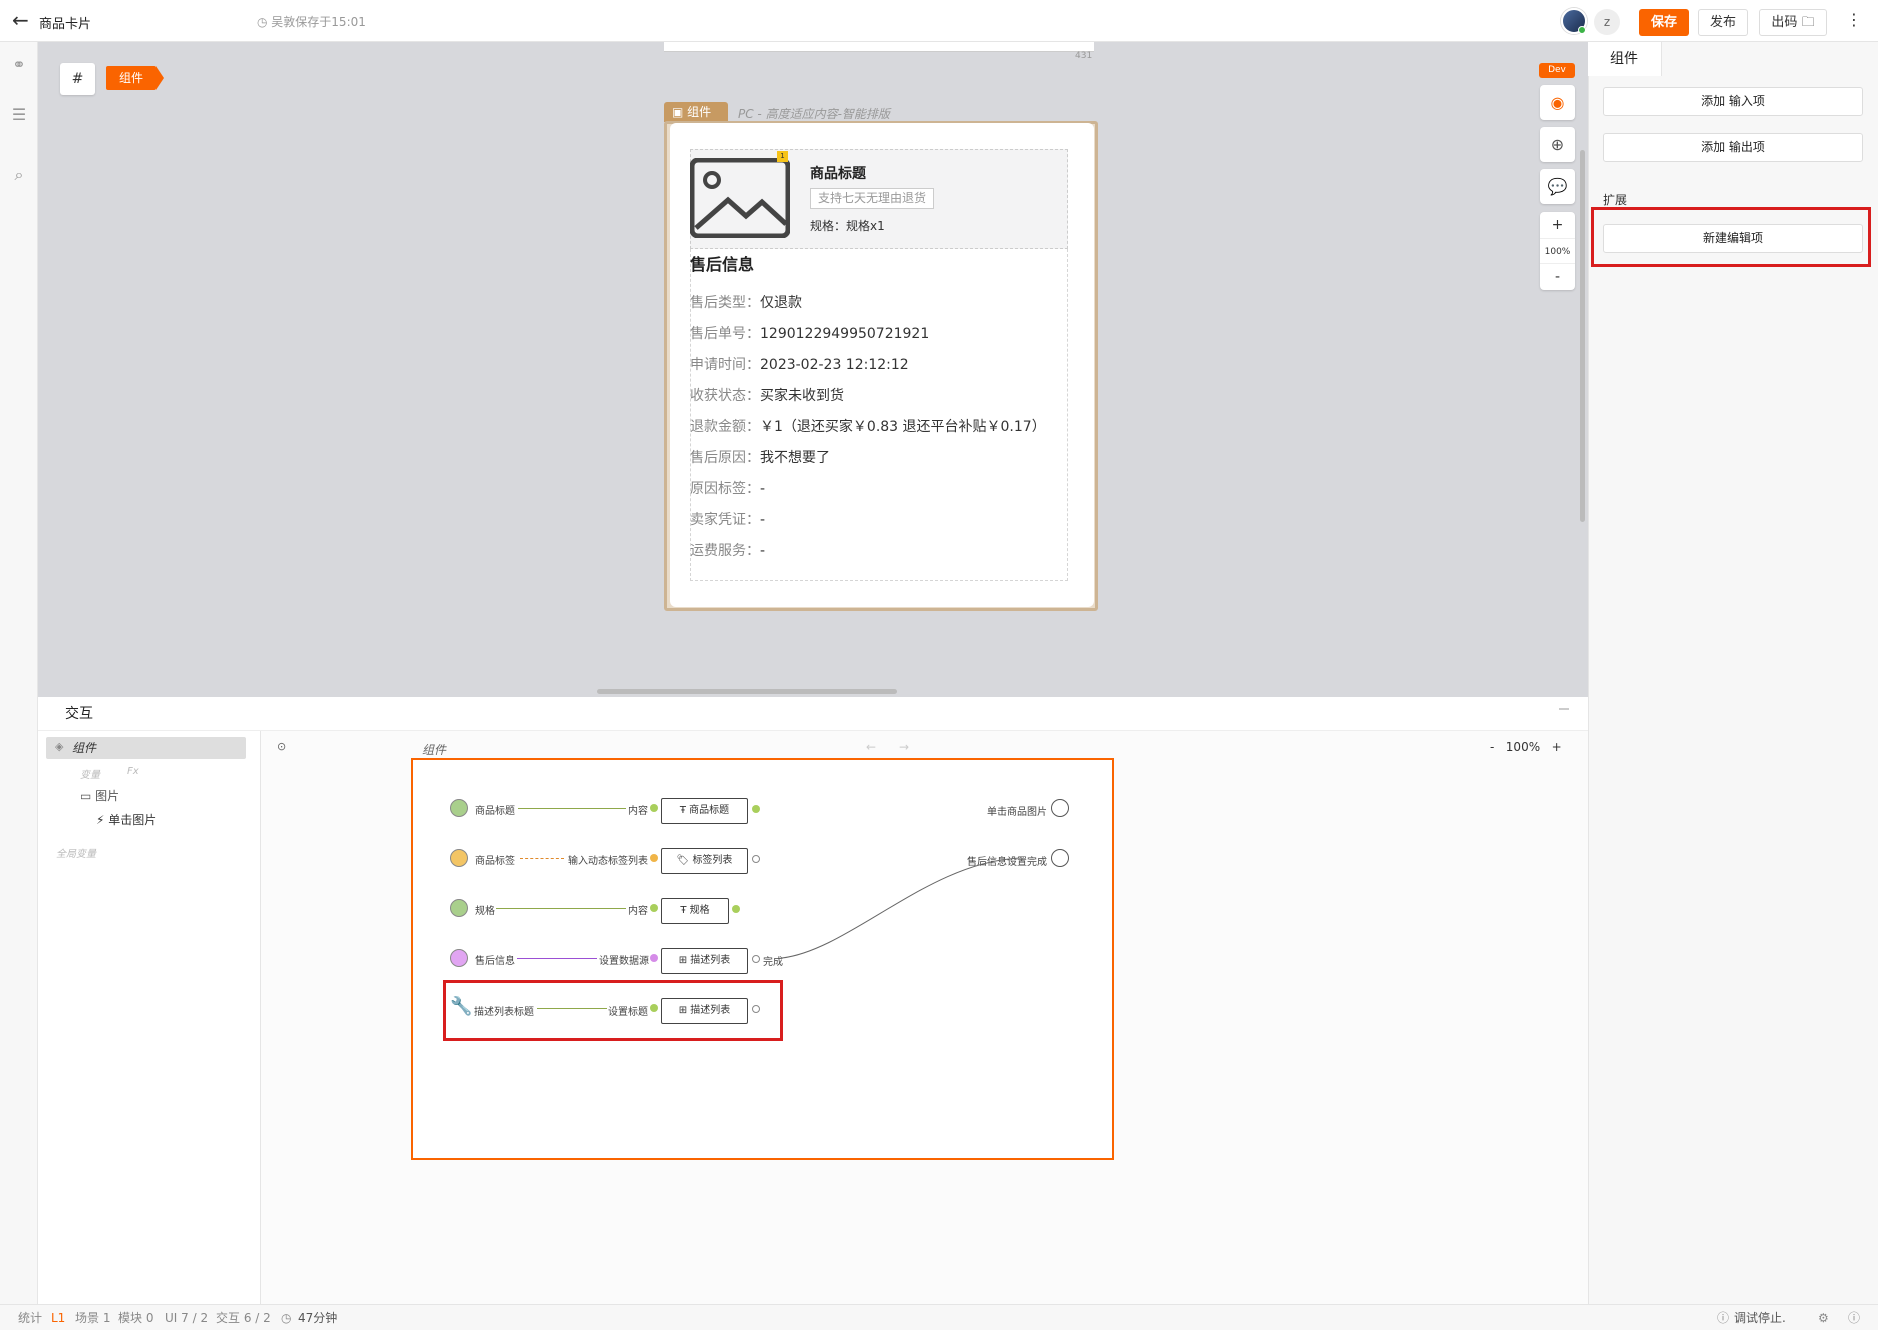 This screenshot has height=1331, width=1878. I want to click on tree-item-component: 组件, so click(146, 748).